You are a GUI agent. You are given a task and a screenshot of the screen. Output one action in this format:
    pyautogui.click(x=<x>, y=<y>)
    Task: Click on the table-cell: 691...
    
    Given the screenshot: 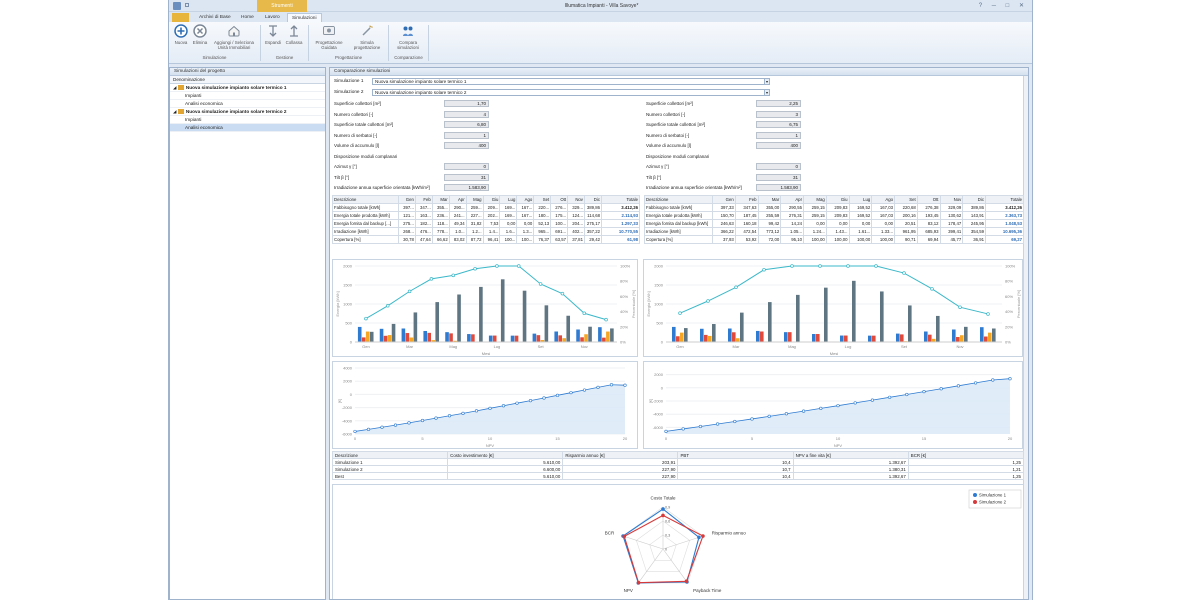 What is the action you would take?
    pyautogui.click(x=559, y=231)
    